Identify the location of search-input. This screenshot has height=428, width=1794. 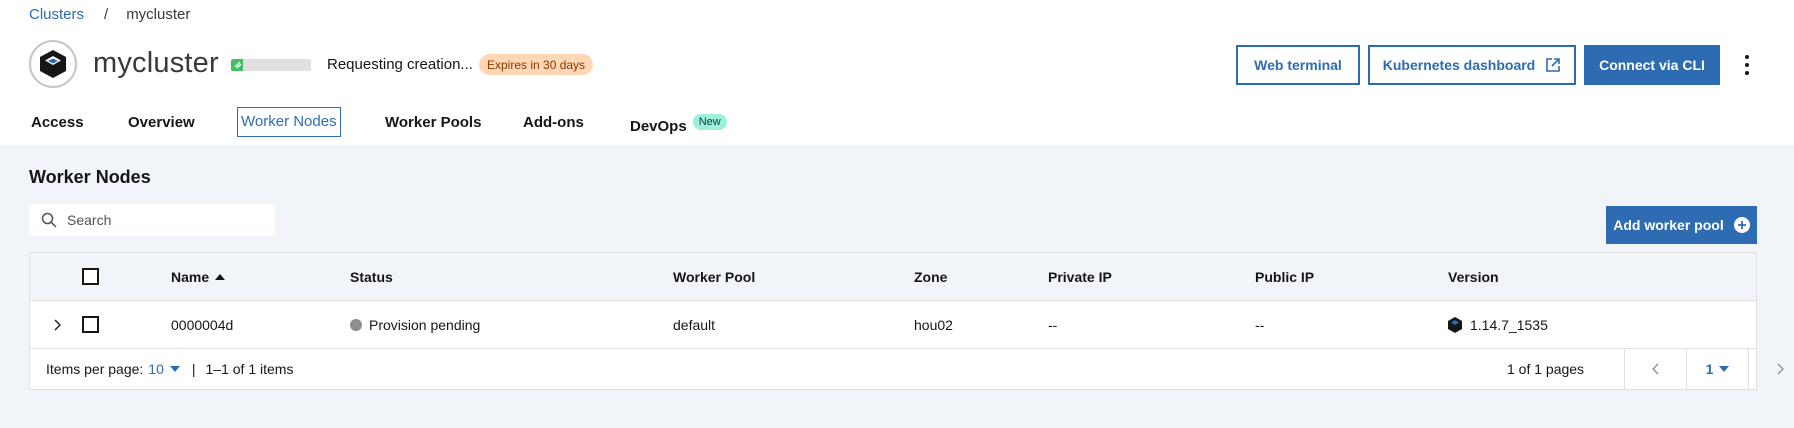
(162, 220).